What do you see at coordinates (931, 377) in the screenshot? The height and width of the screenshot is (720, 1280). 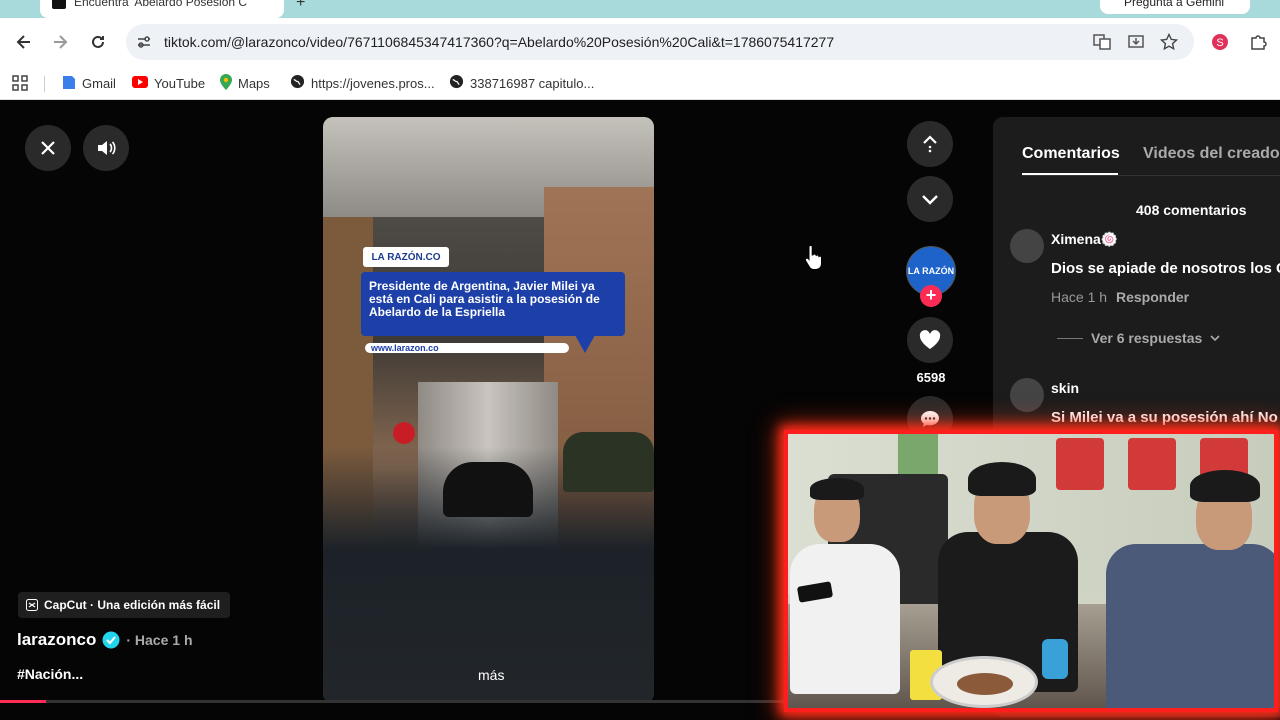 I see `likes-count: 6598` at bounding box center [931, 377].